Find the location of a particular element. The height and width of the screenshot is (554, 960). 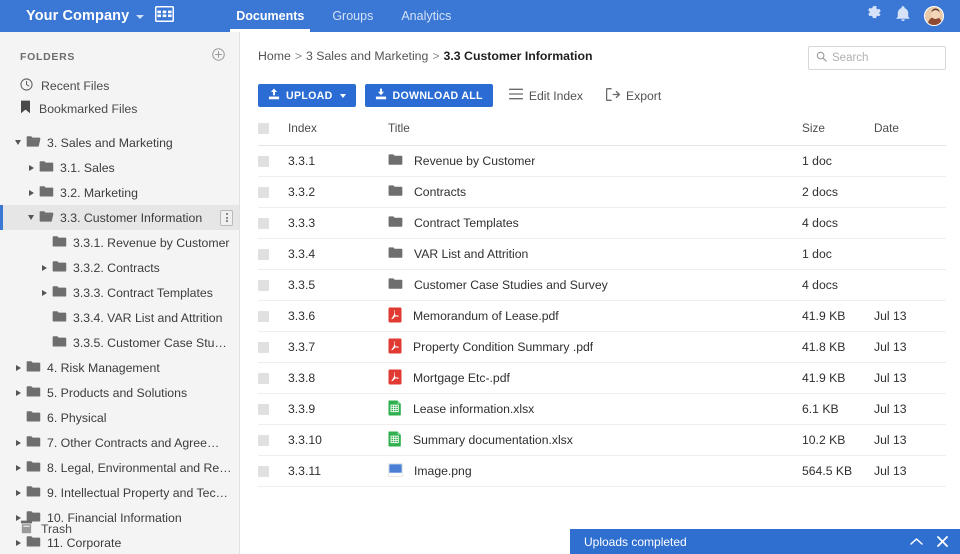

bell-icon is located at coordinates (903, 16).